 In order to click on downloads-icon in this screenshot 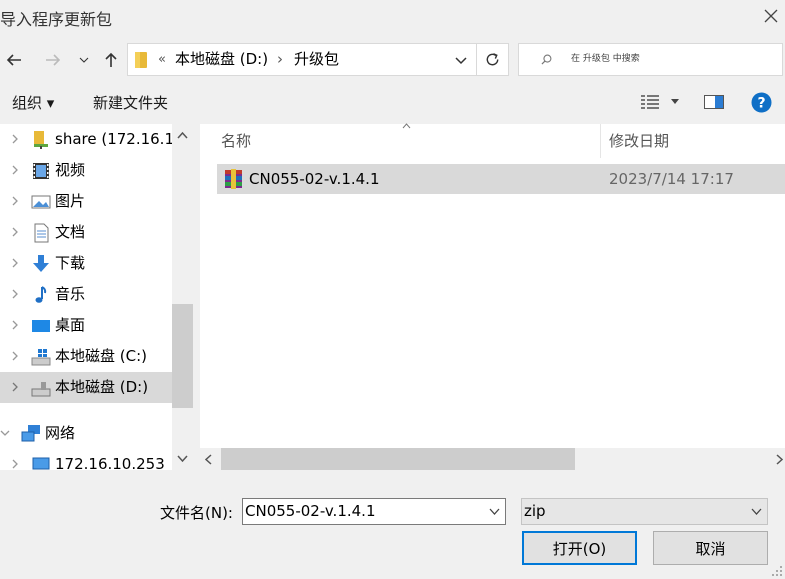, I will do `click(41, 263)`.